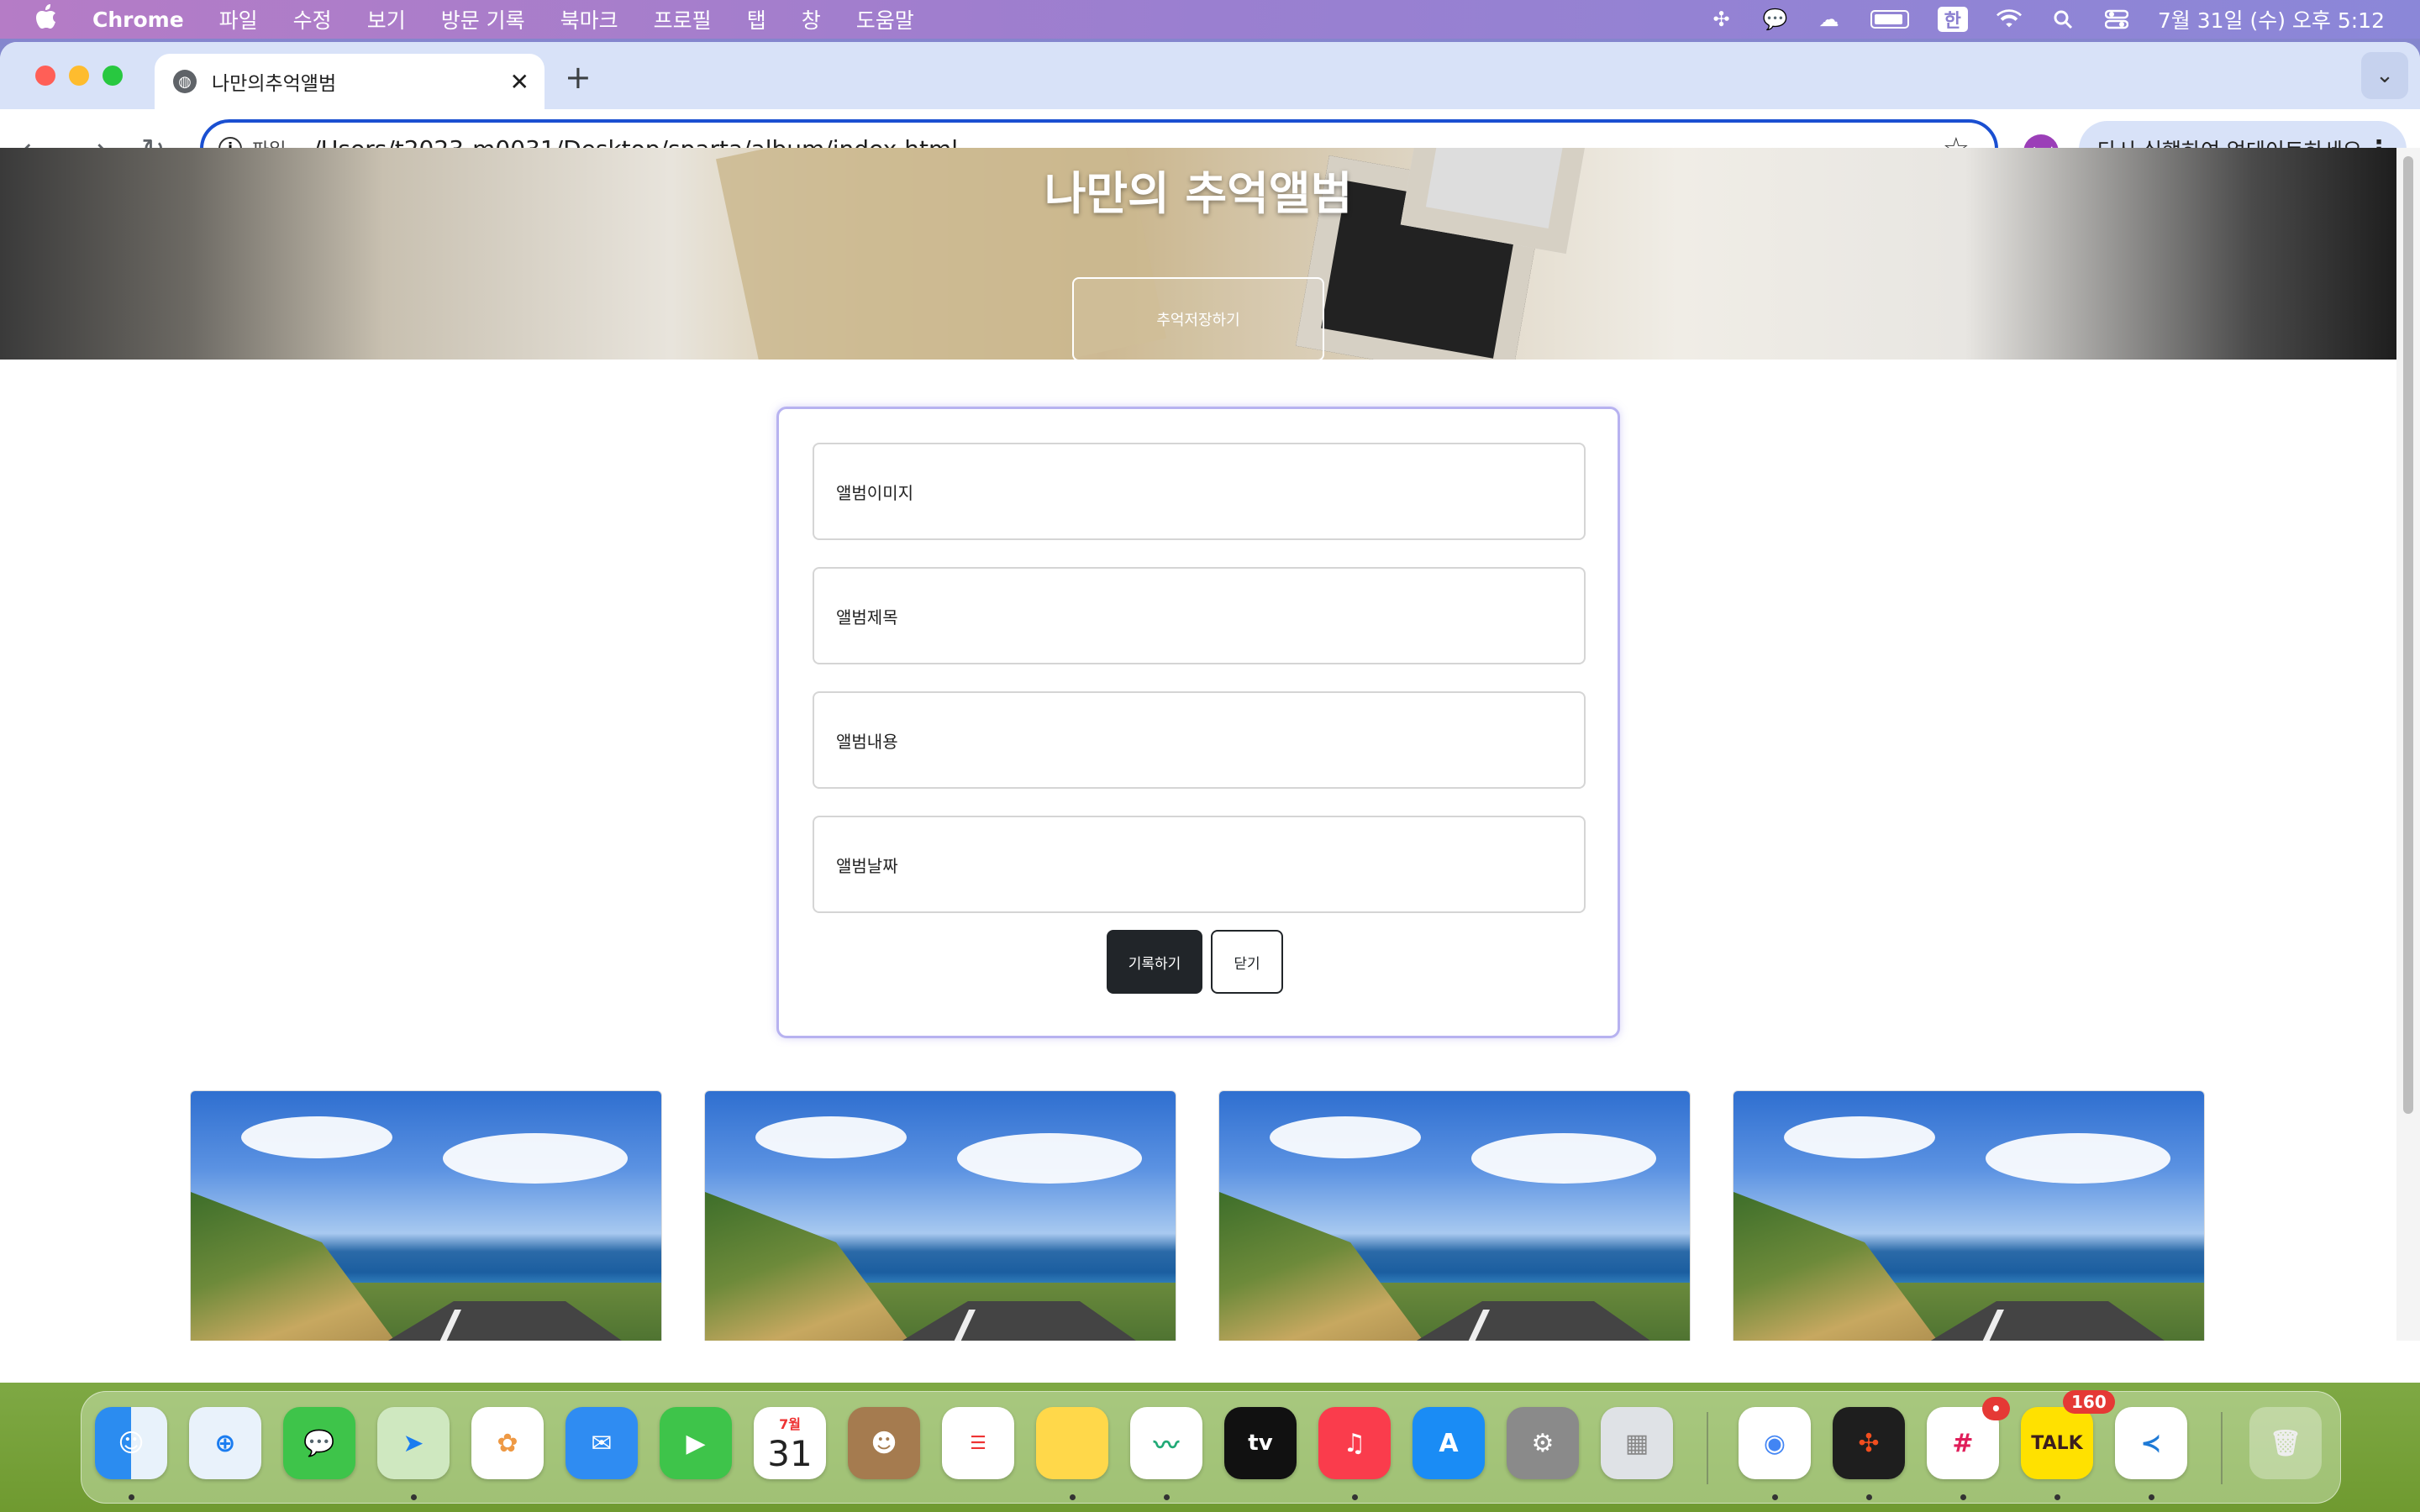 This screenshot has height=1512, width=2420. What do you see at coordinates (46, 19) in the screenshot?
I see `apple-menu-icon` at bounding box center [46, 19].